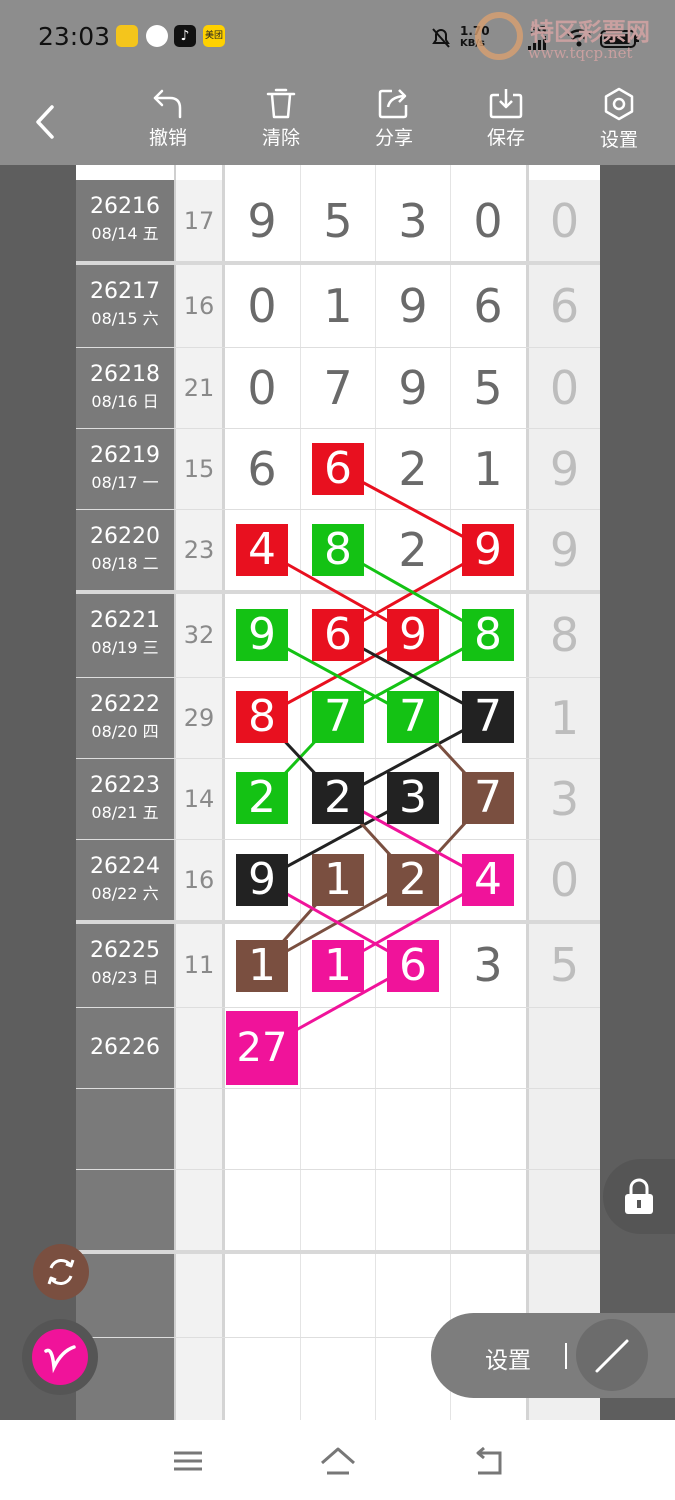 This screenshot has height=1500, width=675. What do you see at coordinates (441, 38) in the screenshot?
I see `mute-bell-icon` at bounding box center [441, 38].